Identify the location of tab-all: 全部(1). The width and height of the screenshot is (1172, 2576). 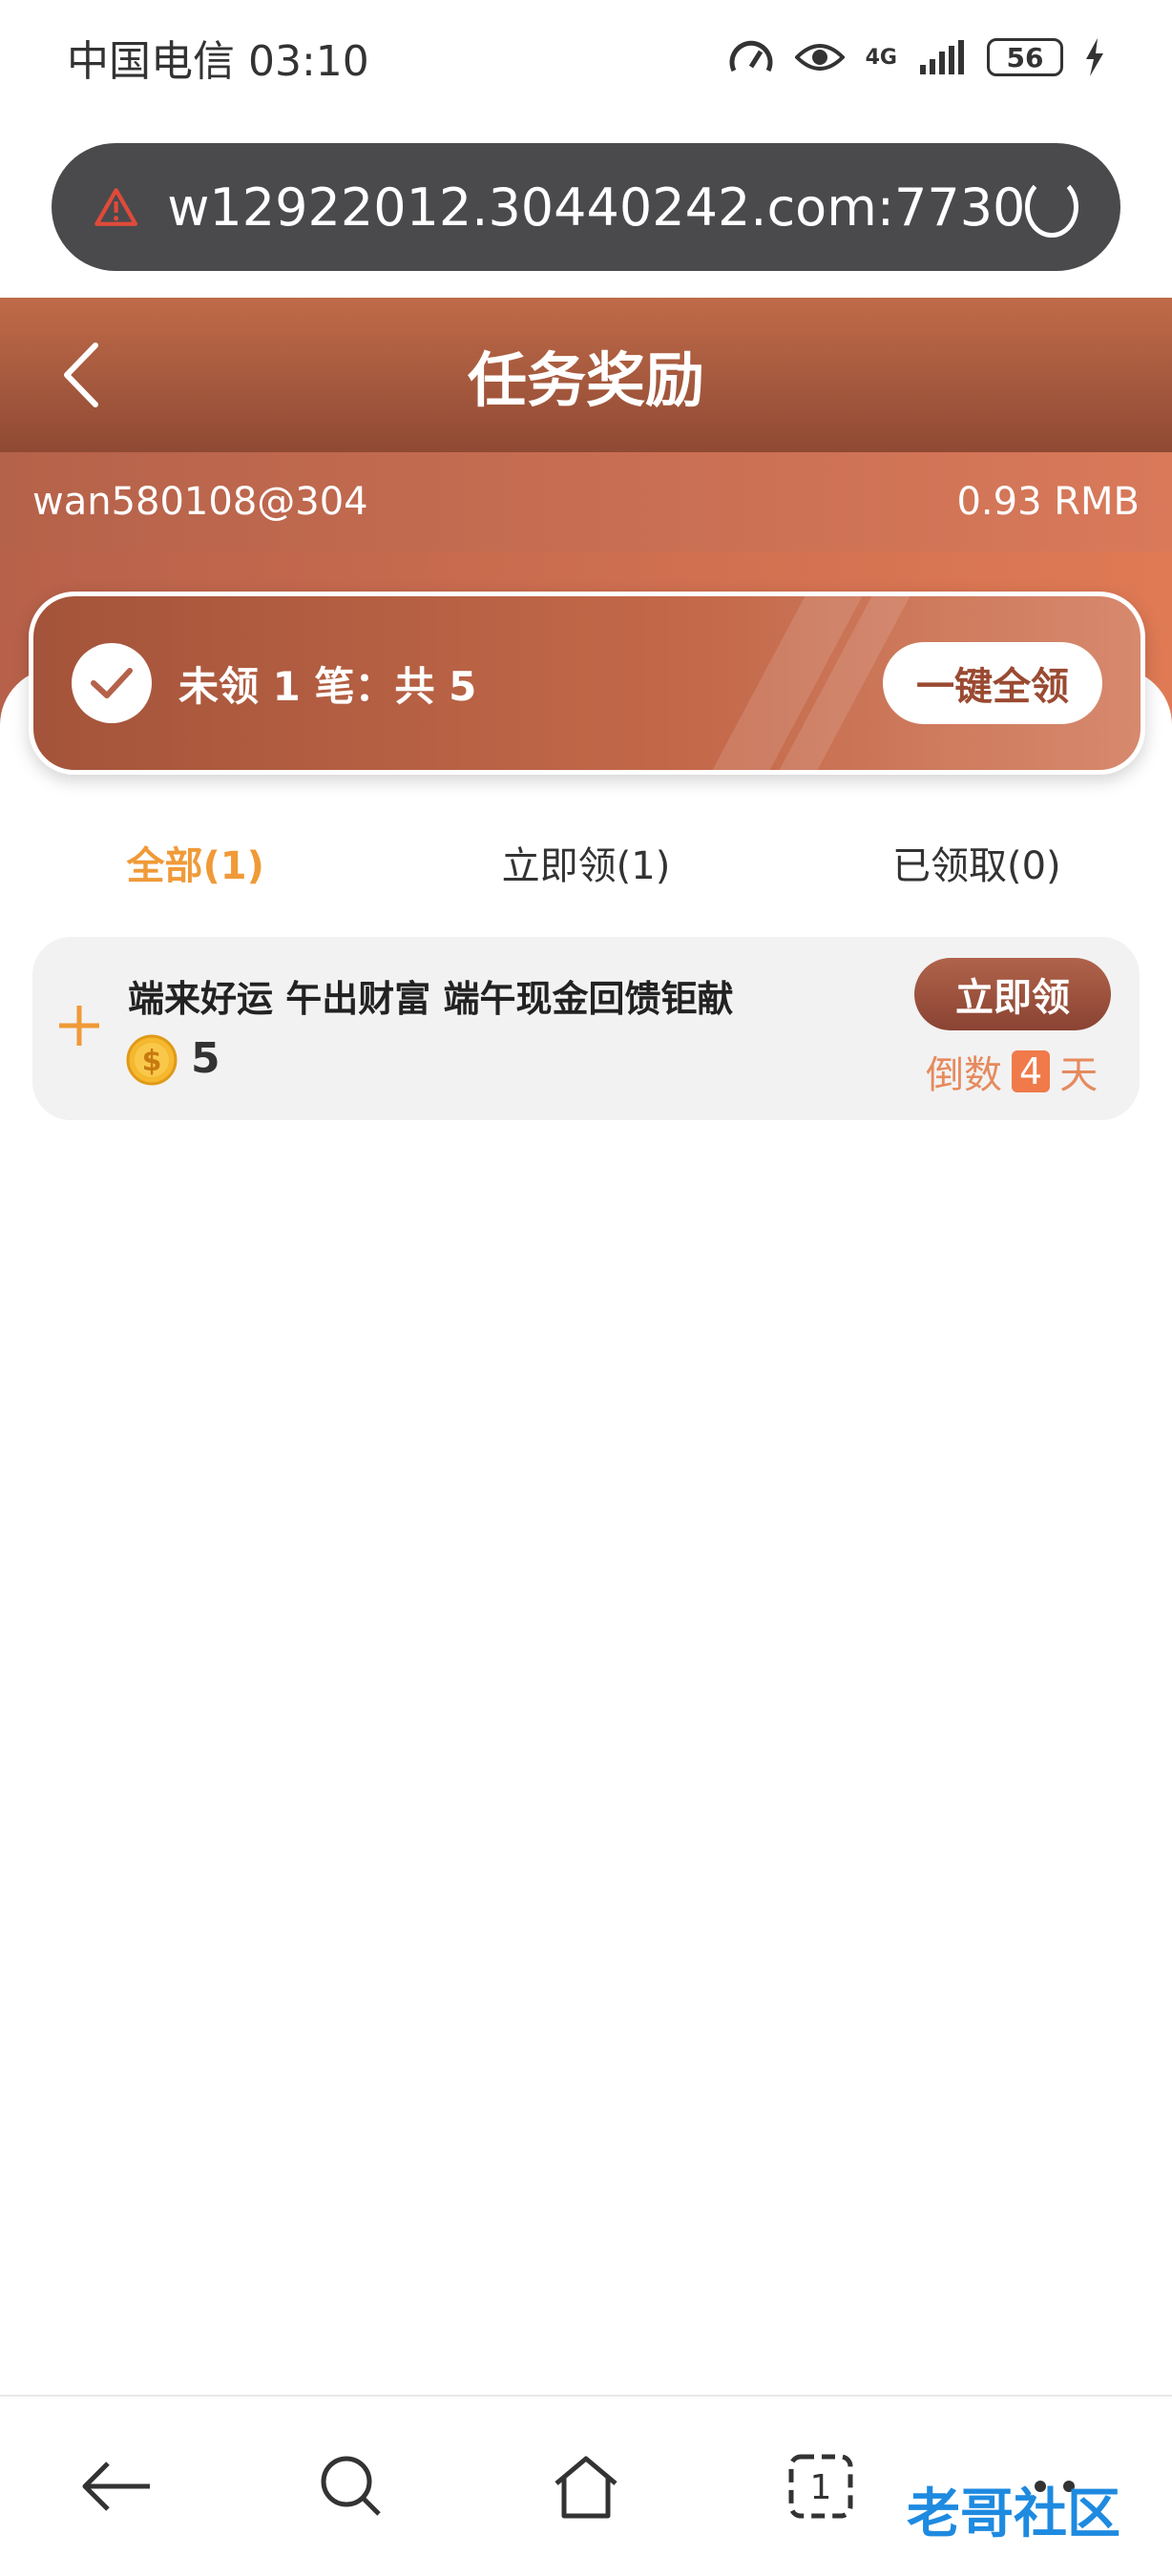
(195, 862).